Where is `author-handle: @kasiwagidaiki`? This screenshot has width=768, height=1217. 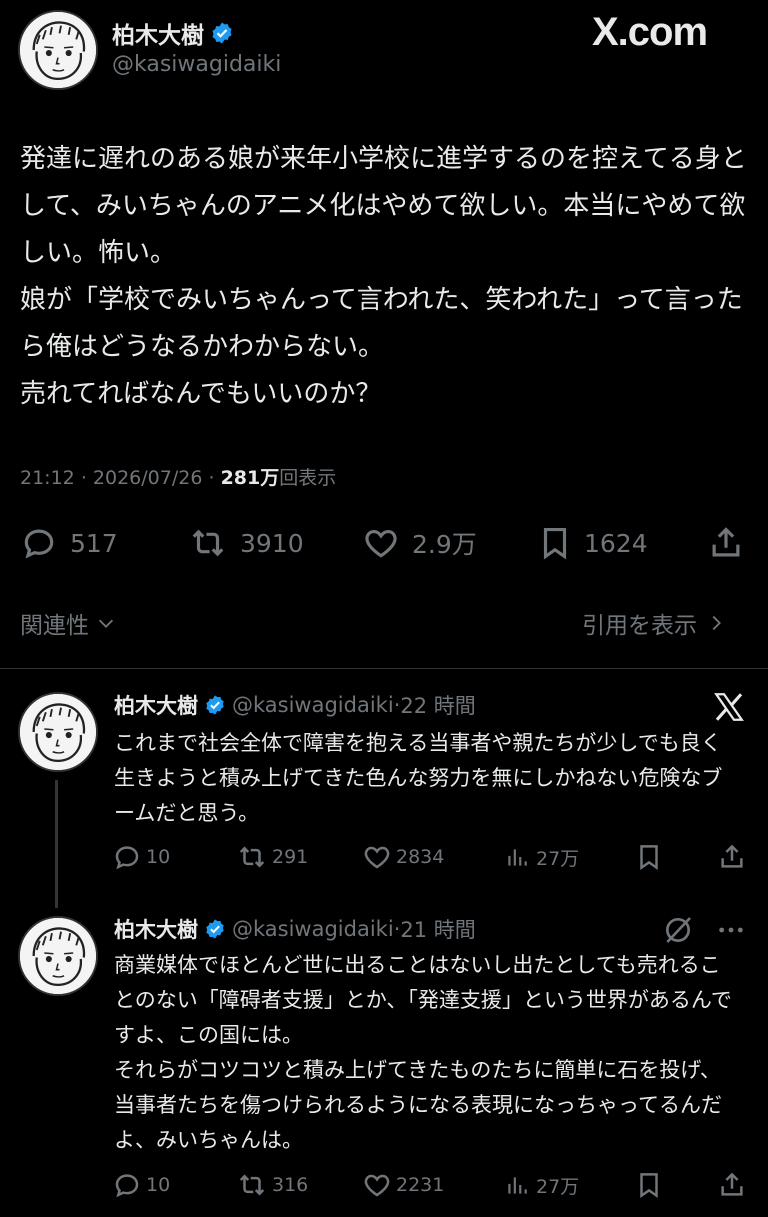 author-handle: @kasiwagidaiki is located at coordinates (196, 64).